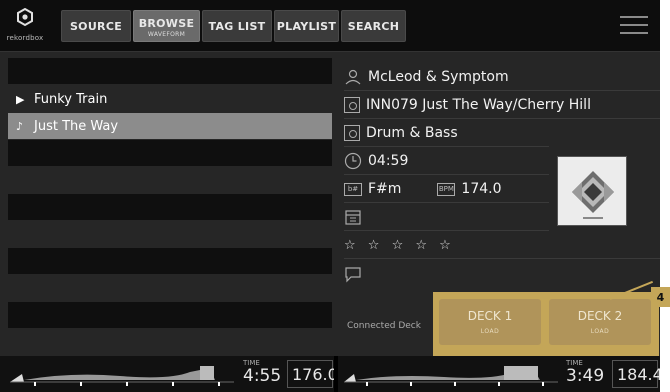 The image size is (670, 392). Describe the element at coordinates (25, 38) in the screenshot. I see `logo-text: rekordbox` at that location.